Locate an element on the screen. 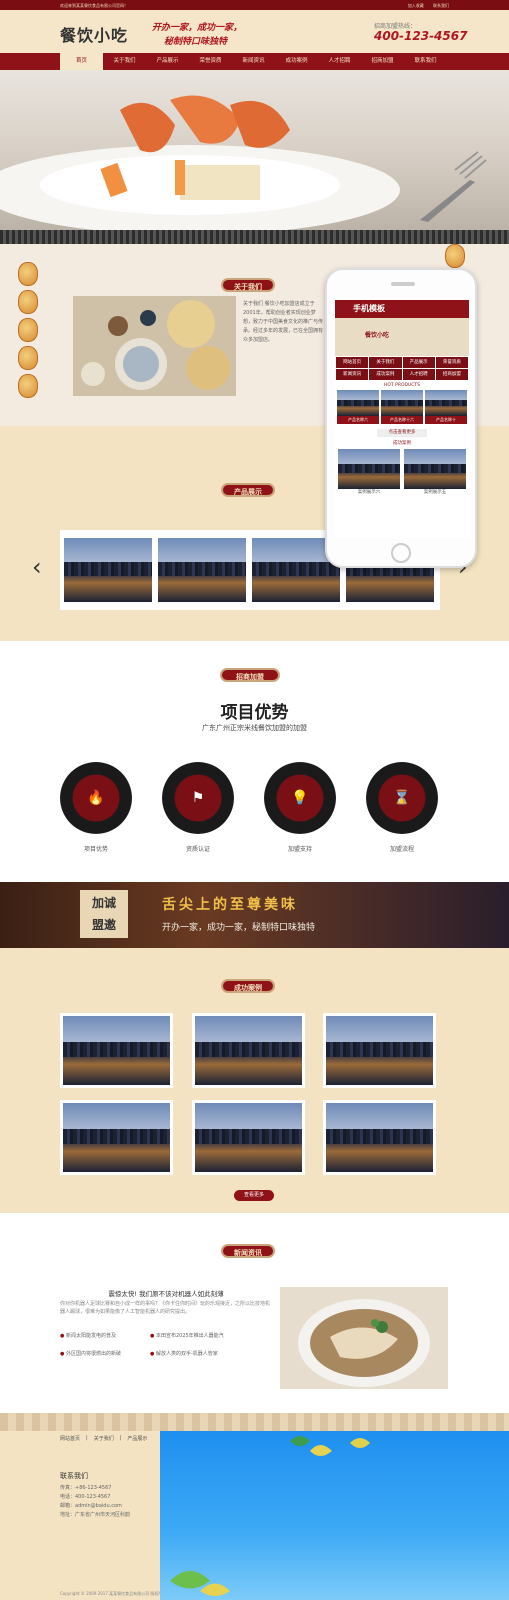 The width and height of the screenshot is (509, 1600). phone-product: 产品名称十 is located at coordinates (446, 407).